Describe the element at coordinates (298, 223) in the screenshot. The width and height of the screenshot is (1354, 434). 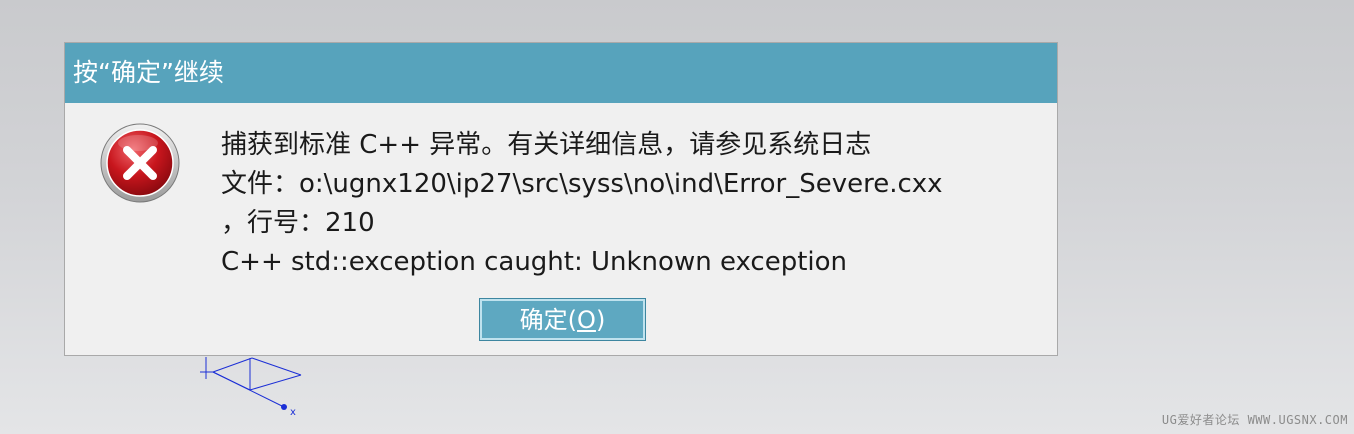
I see `message-line: ，行号：210` at that location.